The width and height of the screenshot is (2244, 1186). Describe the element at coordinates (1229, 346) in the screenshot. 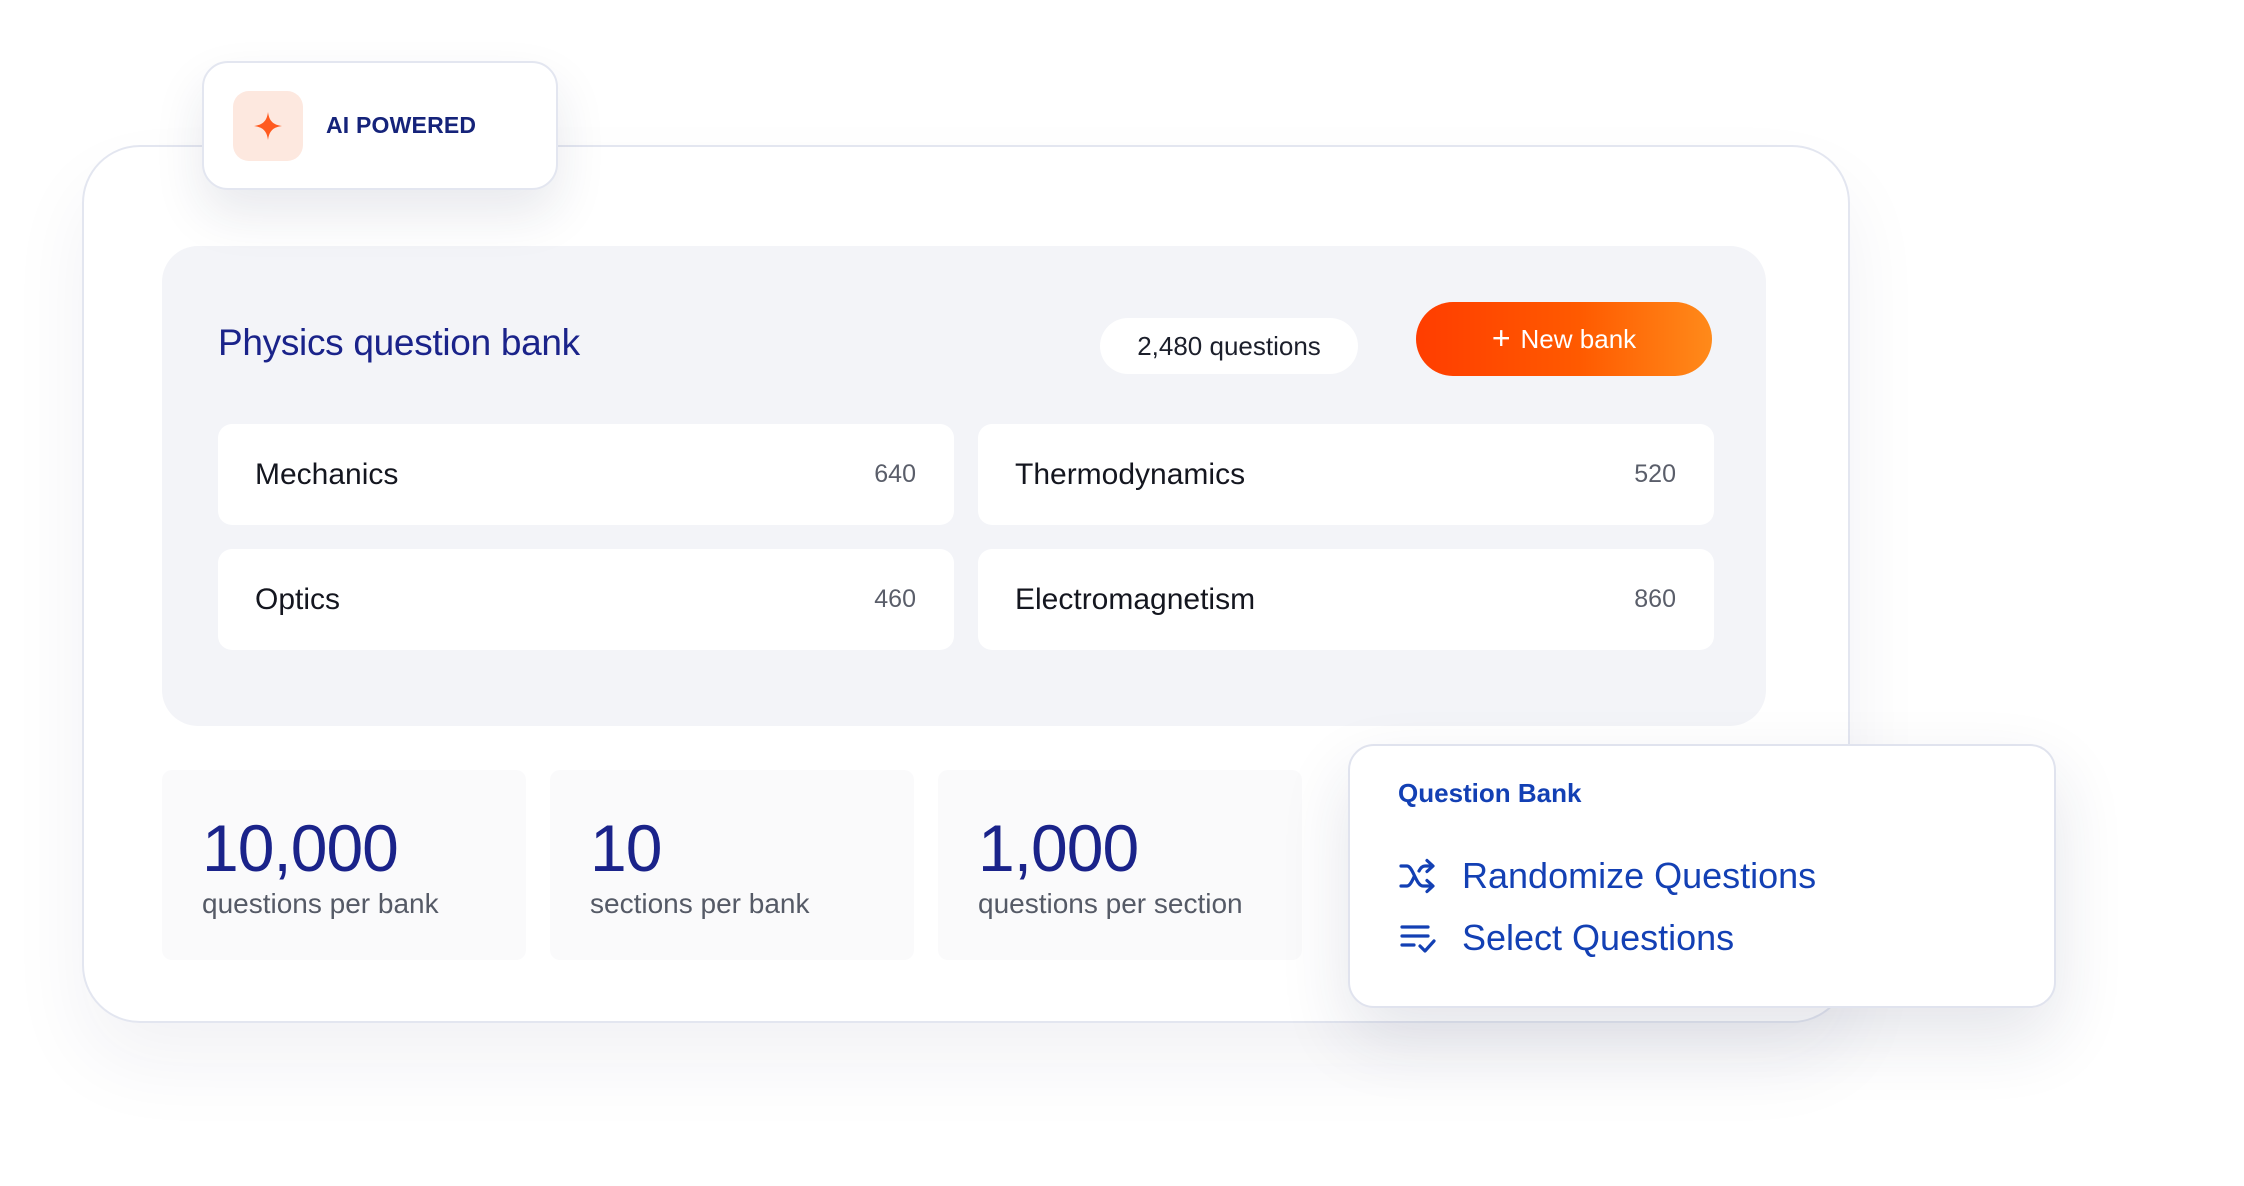

I see `question-count-badge: 2,480 questions` at that location.